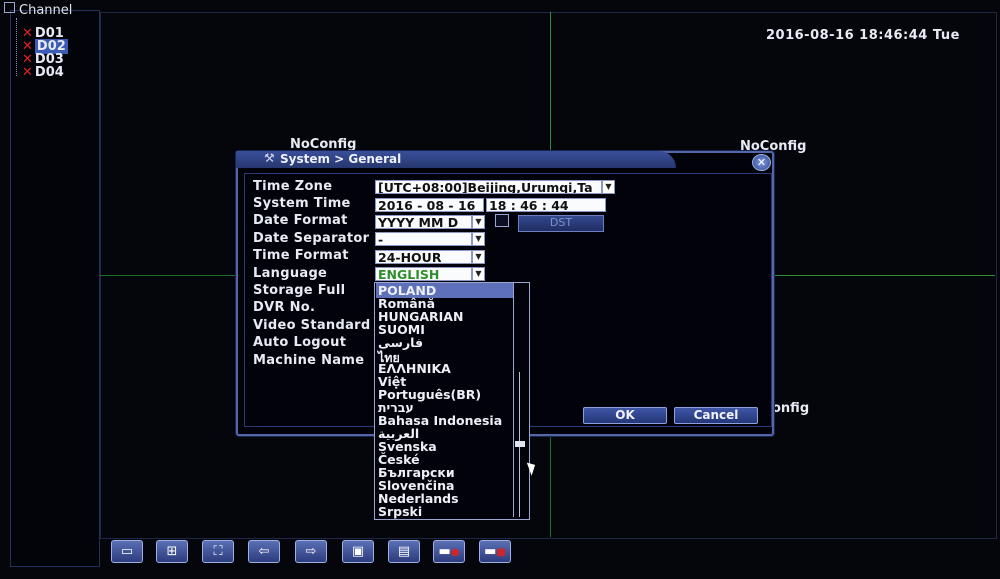 This screenshot has height=579, width=1000. What do you see at coordinates (341, 159) in the screenshot?
I see `dialog-title: System > General` at bounding box center [341, 159].